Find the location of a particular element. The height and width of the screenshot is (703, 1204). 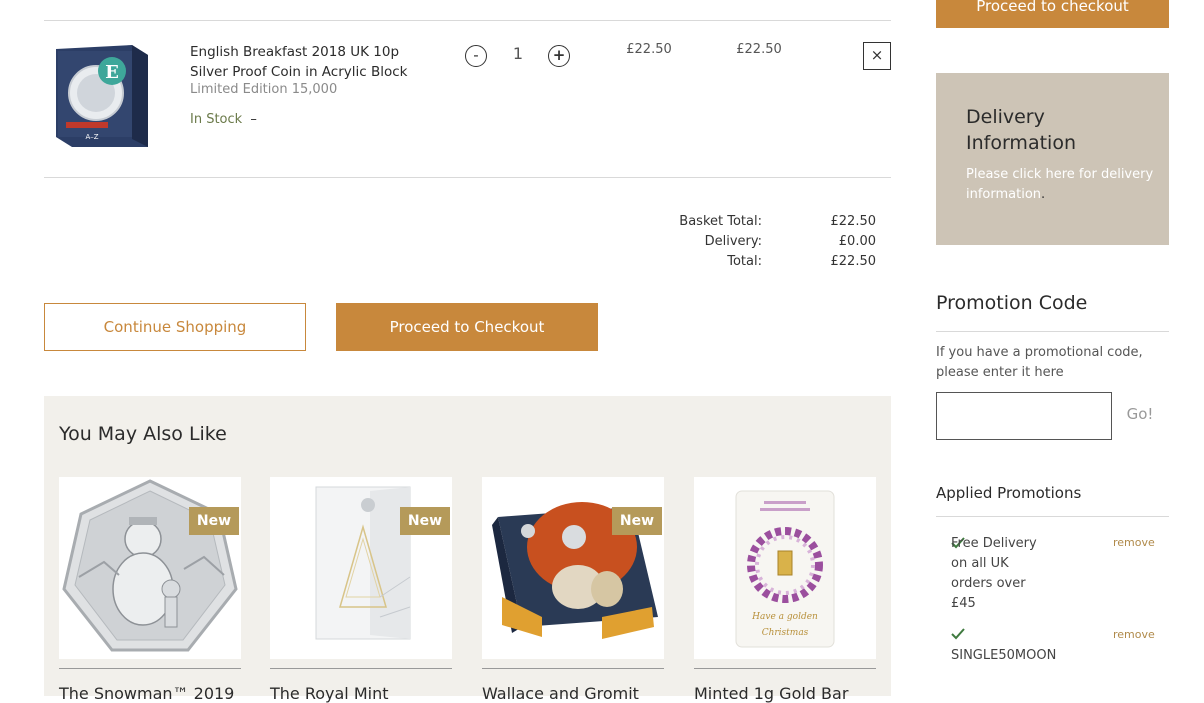

promotion-code-title: Promotion Code is located at coordinates (1012, 303).